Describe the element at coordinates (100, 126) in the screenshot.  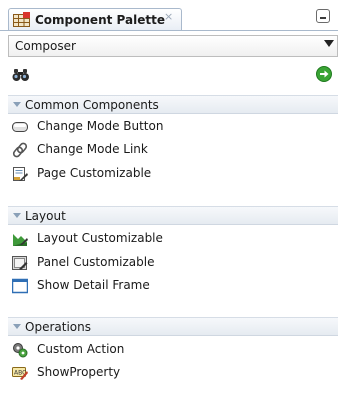
I see `item-label: Change Mode Button` at that location.